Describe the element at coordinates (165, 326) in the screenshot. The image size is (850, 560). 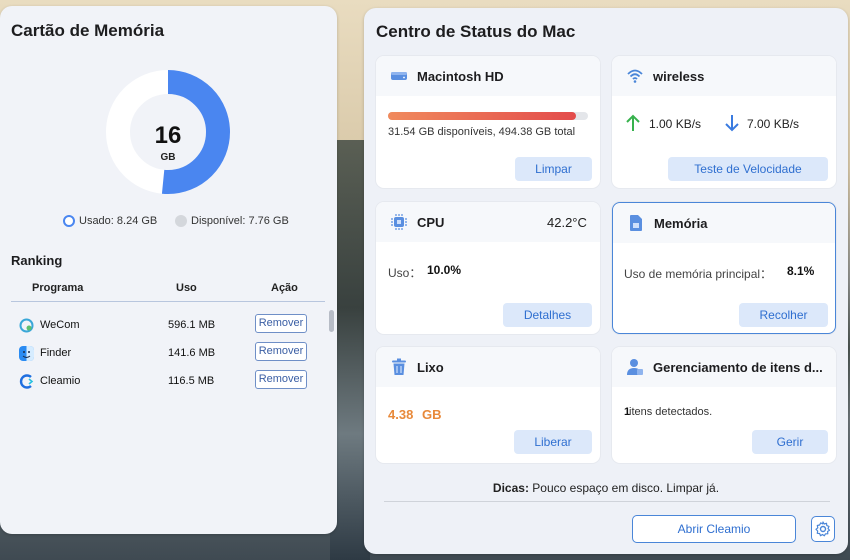
I see `table-row: WeCom 596.1 MB Remover` at that location.